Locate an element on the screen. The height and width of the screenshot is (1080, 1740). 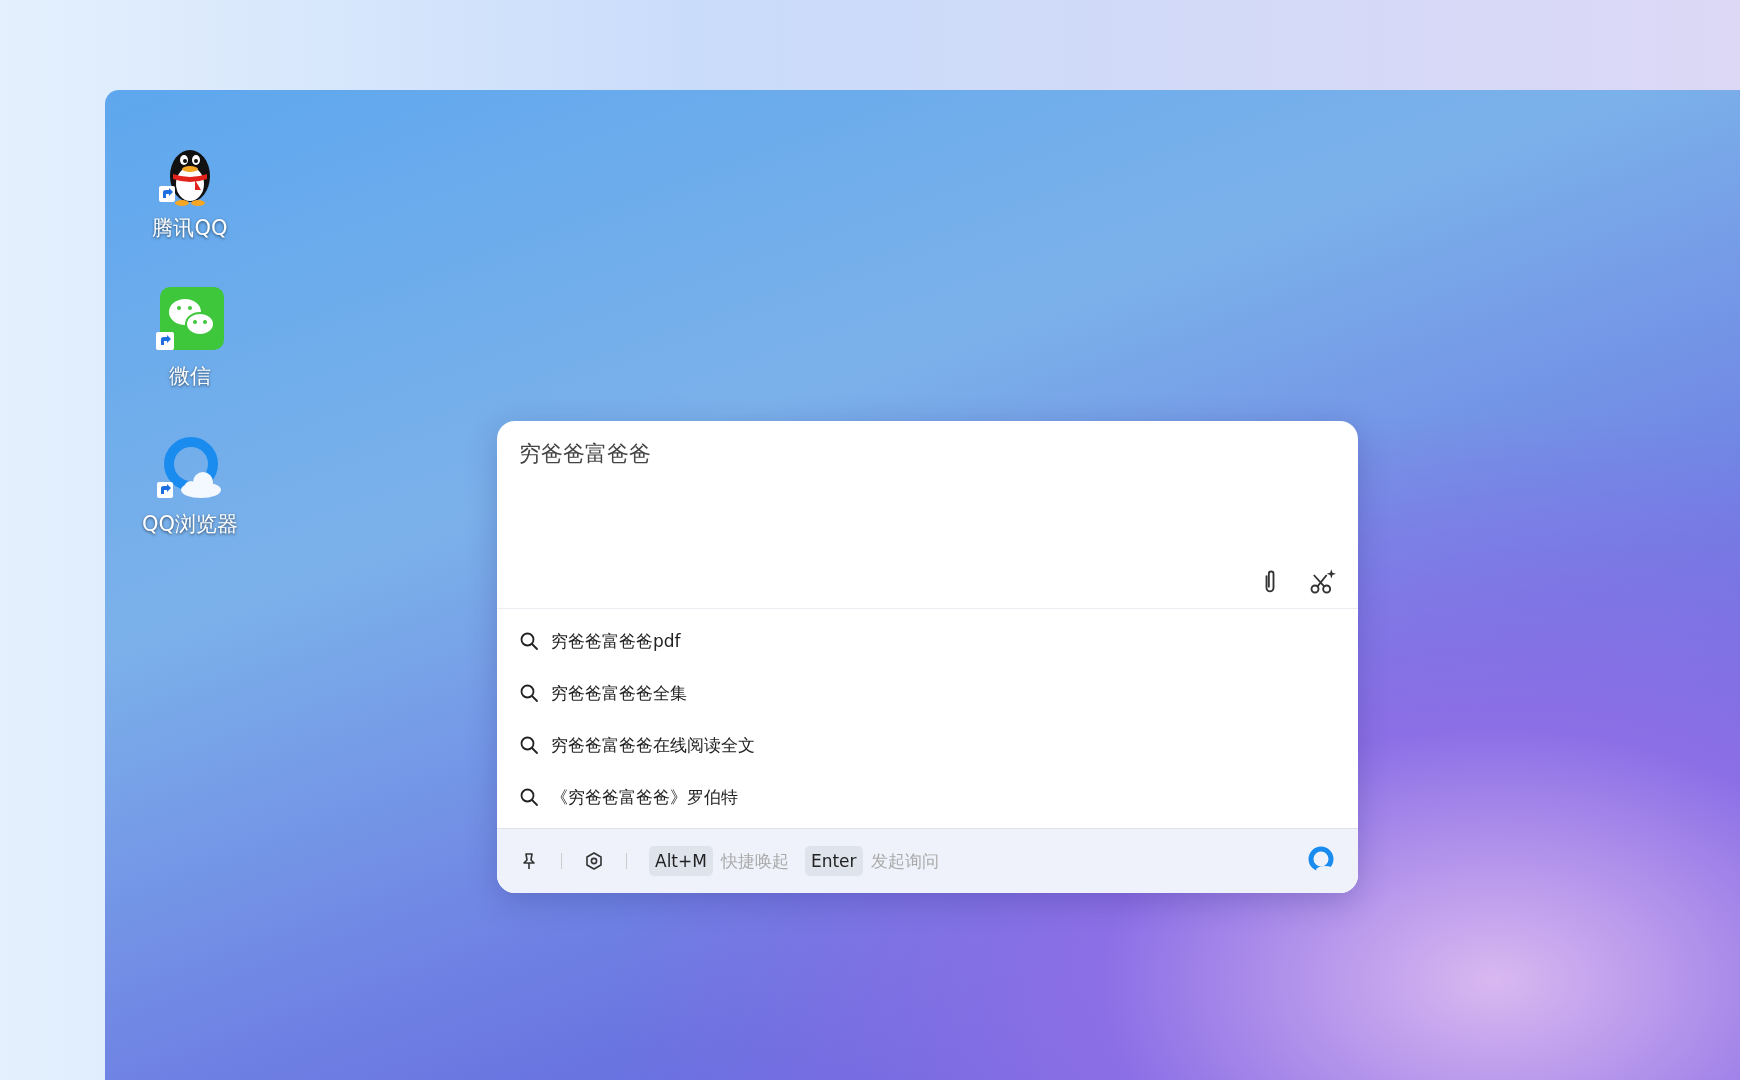
shortcut-key: Enter is located at coordinates (833, 861).